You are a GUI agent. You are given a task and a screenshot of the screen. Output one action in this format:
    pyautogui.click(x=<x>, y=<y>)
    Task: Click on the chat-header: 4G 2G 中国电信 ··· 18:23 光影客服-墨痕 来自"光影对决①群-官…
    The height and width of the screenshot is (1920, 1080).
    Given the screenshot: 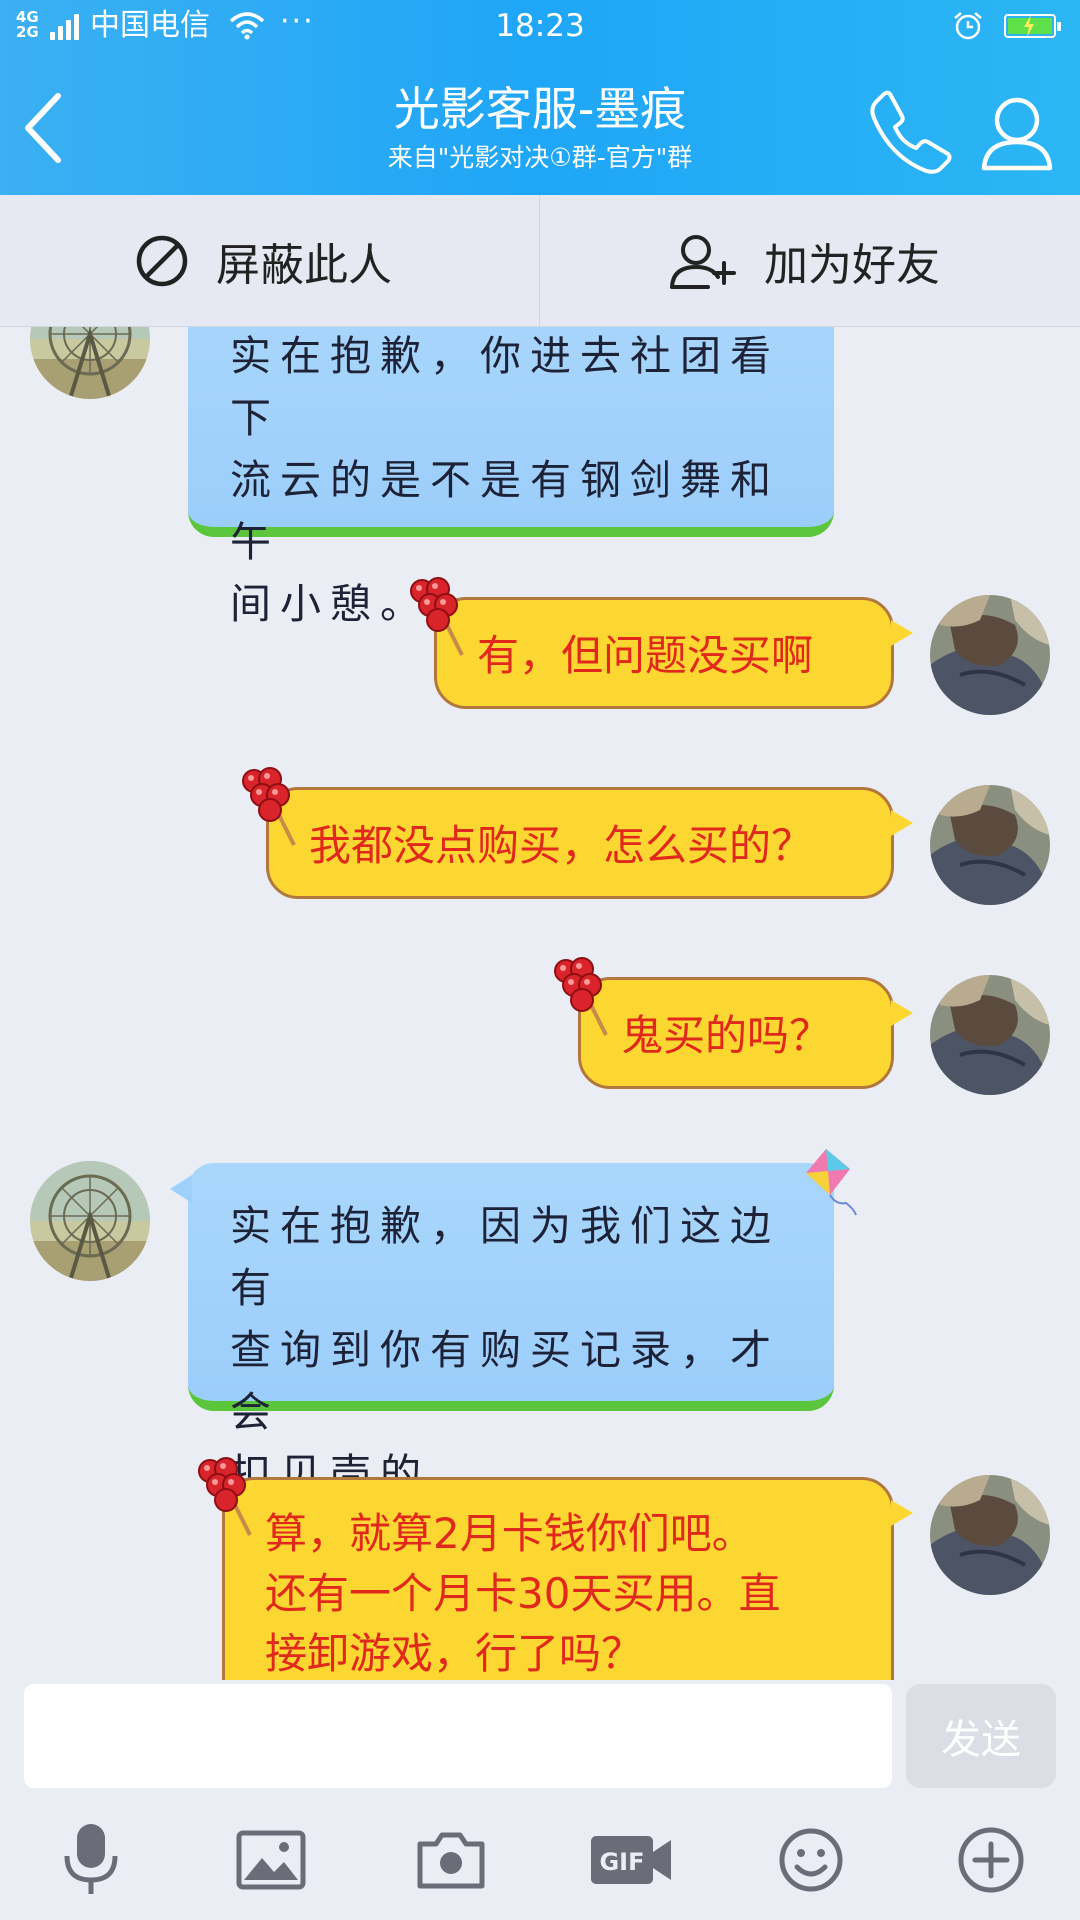 What is the action you would take?
    pyautogui.click(x=540, y=97)
    